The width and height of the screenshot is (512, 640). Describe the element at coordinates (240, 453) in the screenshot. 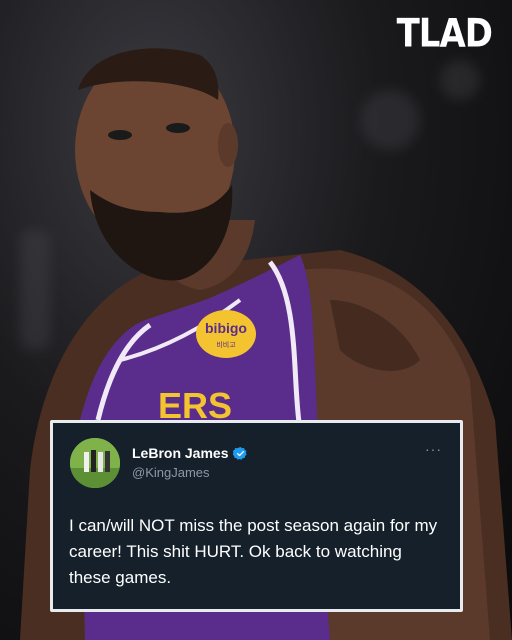

I see `verified-badge-icon` at that location.